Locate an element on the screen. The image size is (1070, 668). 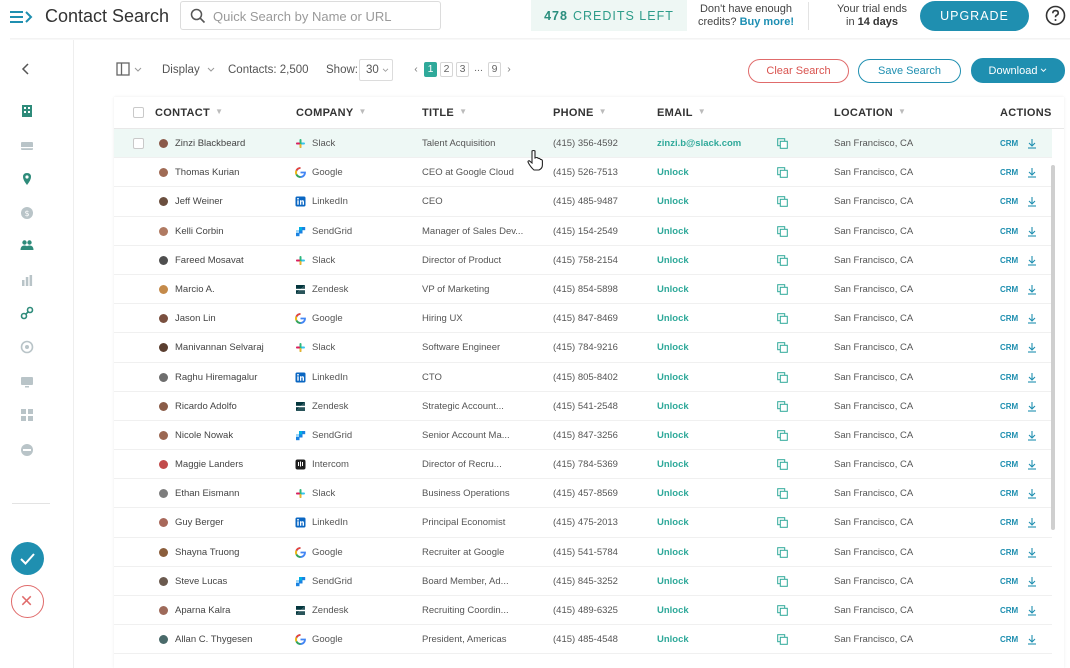
column-header-contact: CONTACT ▼ is located at coordinates (189, 113).